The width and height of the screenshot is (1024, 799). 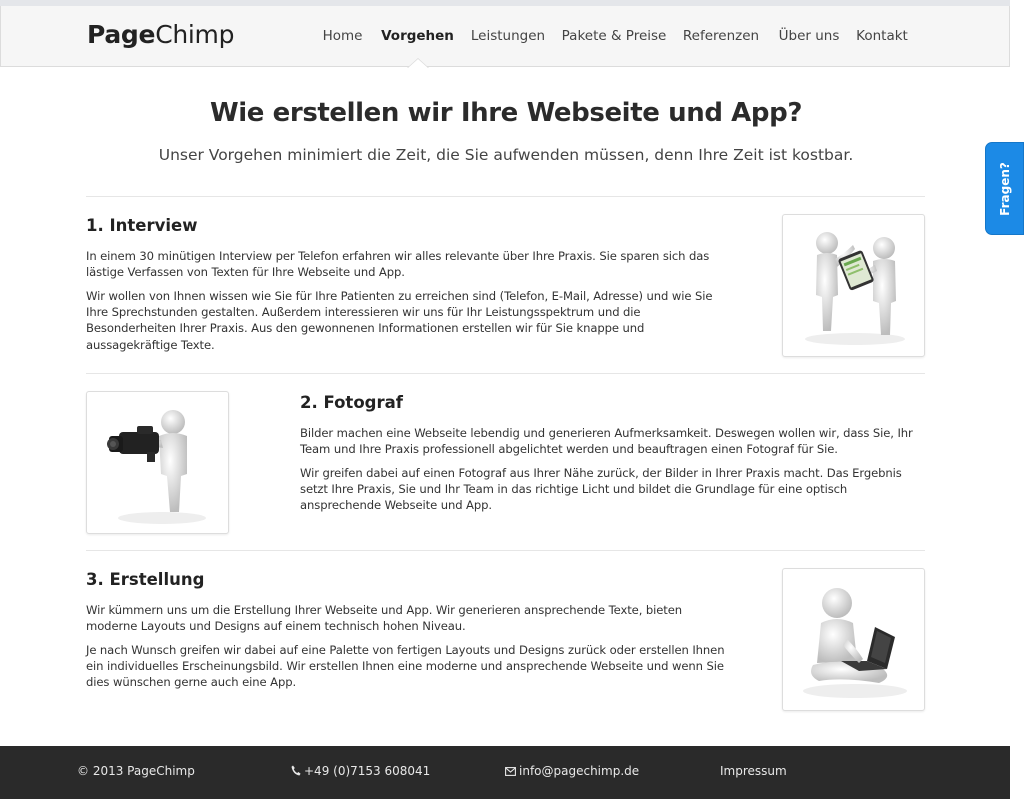 I want to click on nav-pakete-preise: Pakete & Preise, so click(x=614, y=36).